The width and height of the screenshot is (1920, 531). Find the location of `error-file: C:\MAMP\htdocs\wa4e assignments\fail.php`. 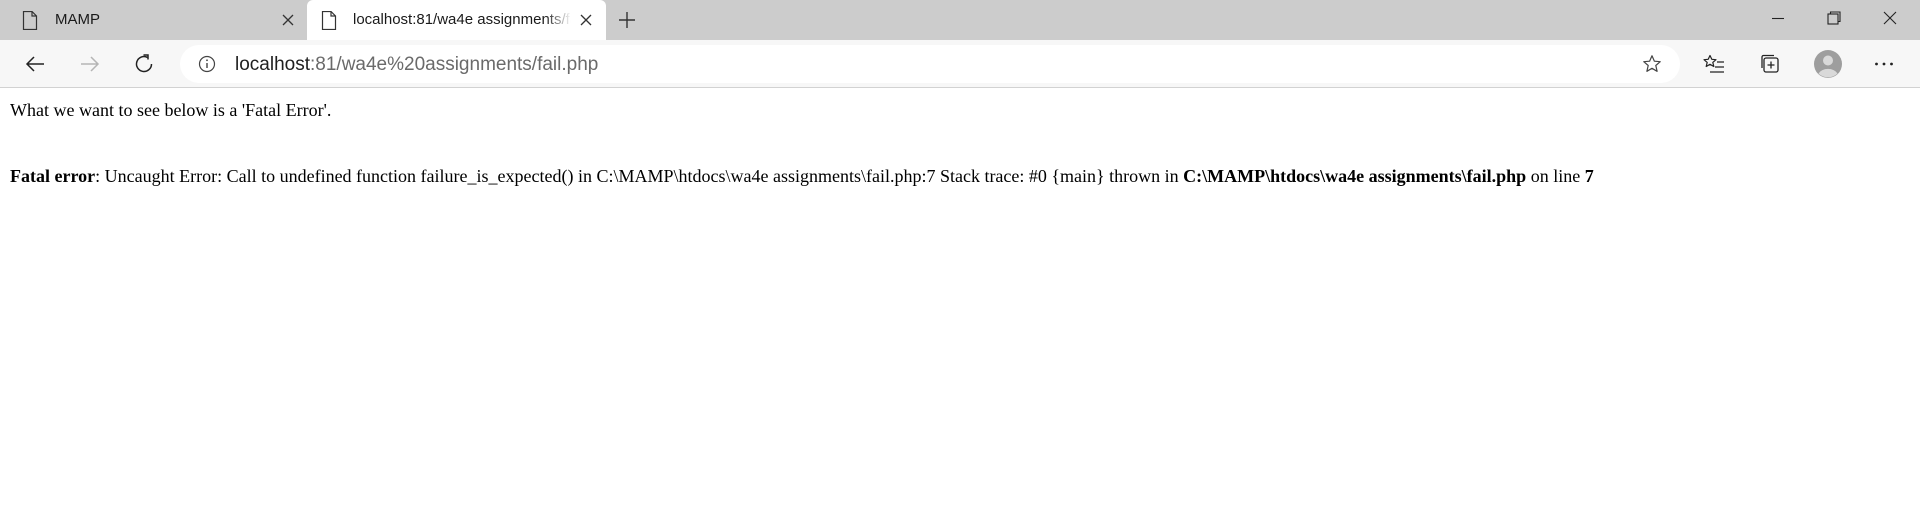

error-file: C:\MAMP\htdocs\wa4e assignments\fail.php is located at coordinates (1355, 176).